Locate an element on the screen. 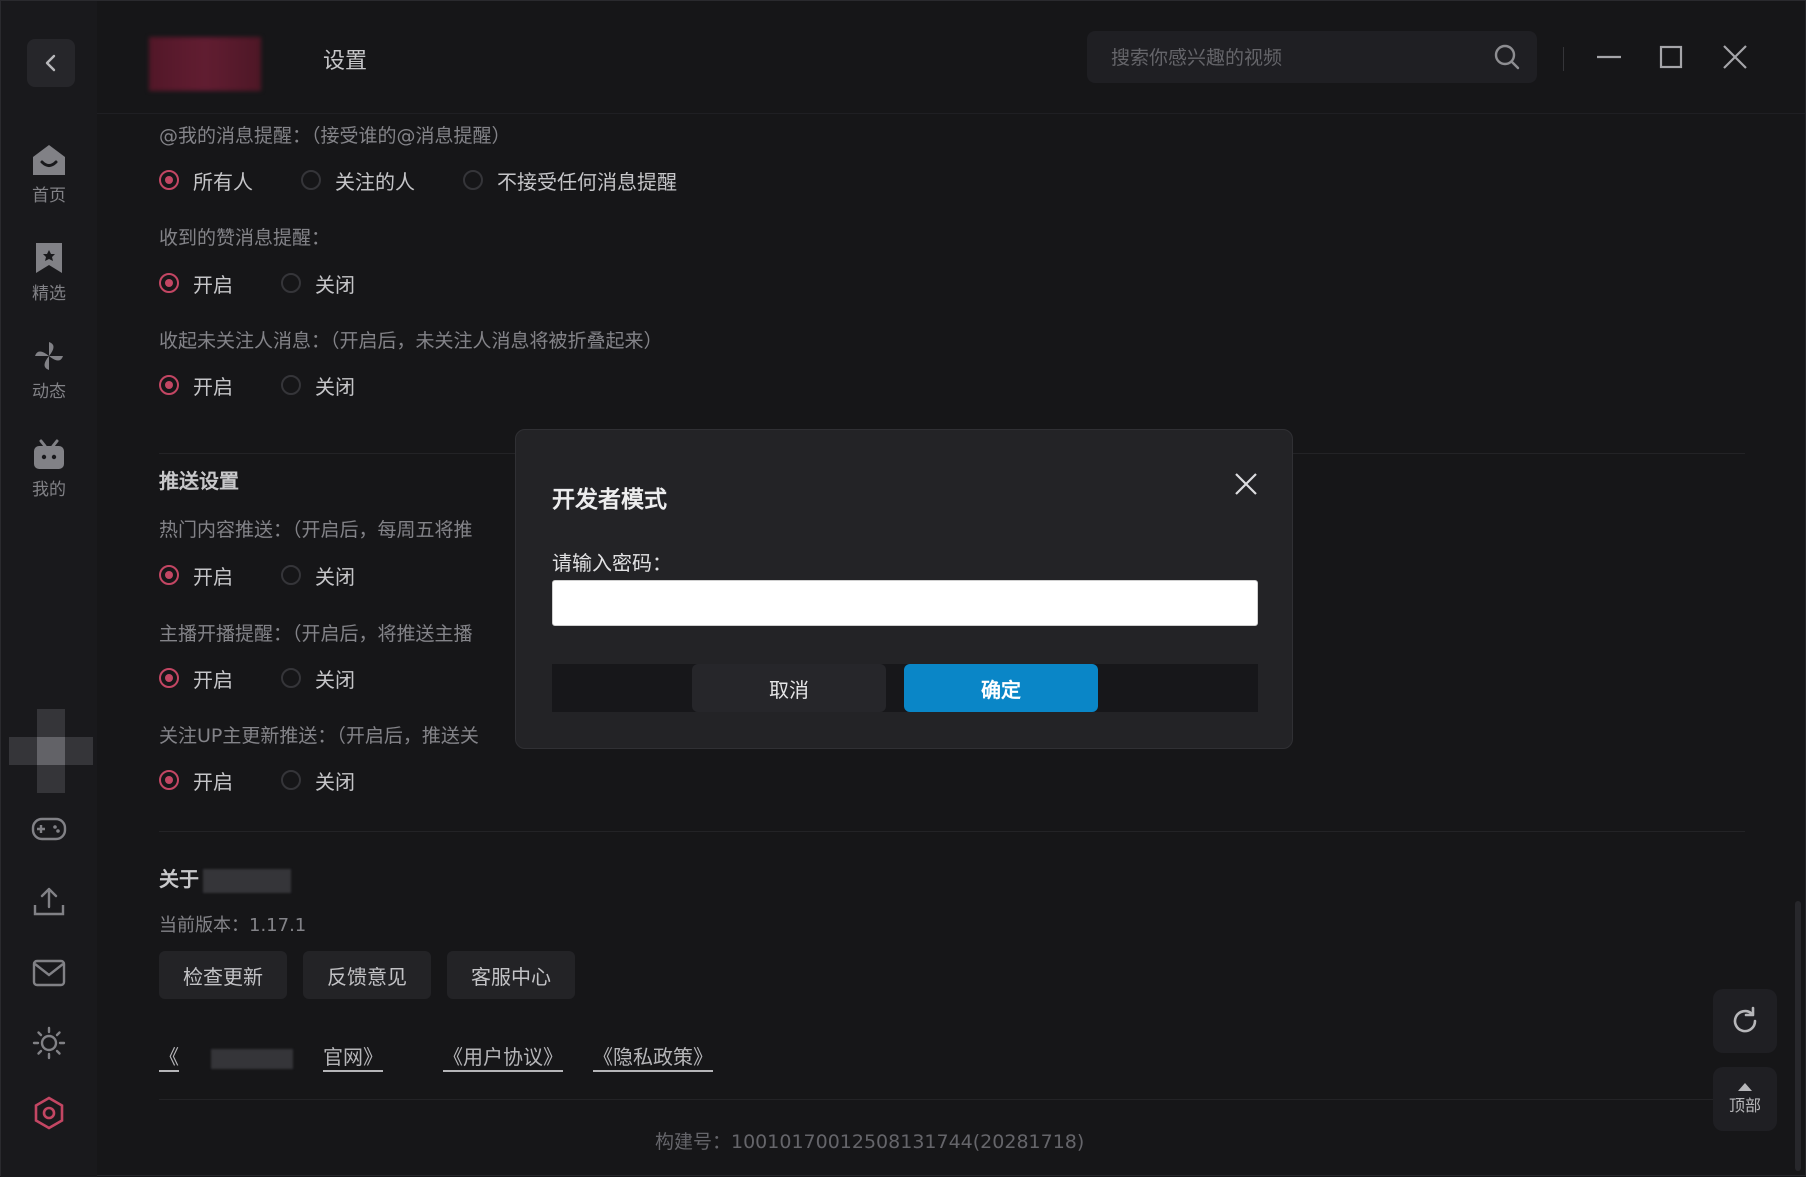  developer-mode-dialog: 开发者模式 请输入密码： 取消 确定 is located at coordinates (904, 589).